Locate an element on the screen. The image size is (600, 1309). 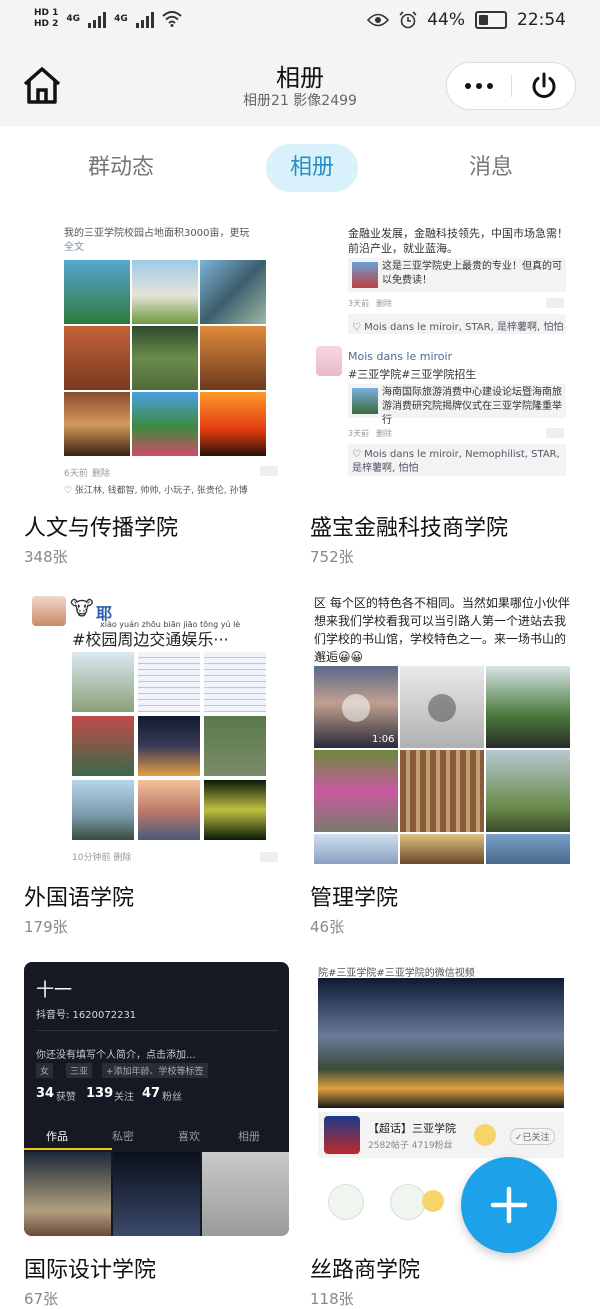
album-name: 盛宝金融科技商学院 is located at coordinates (409, 528).